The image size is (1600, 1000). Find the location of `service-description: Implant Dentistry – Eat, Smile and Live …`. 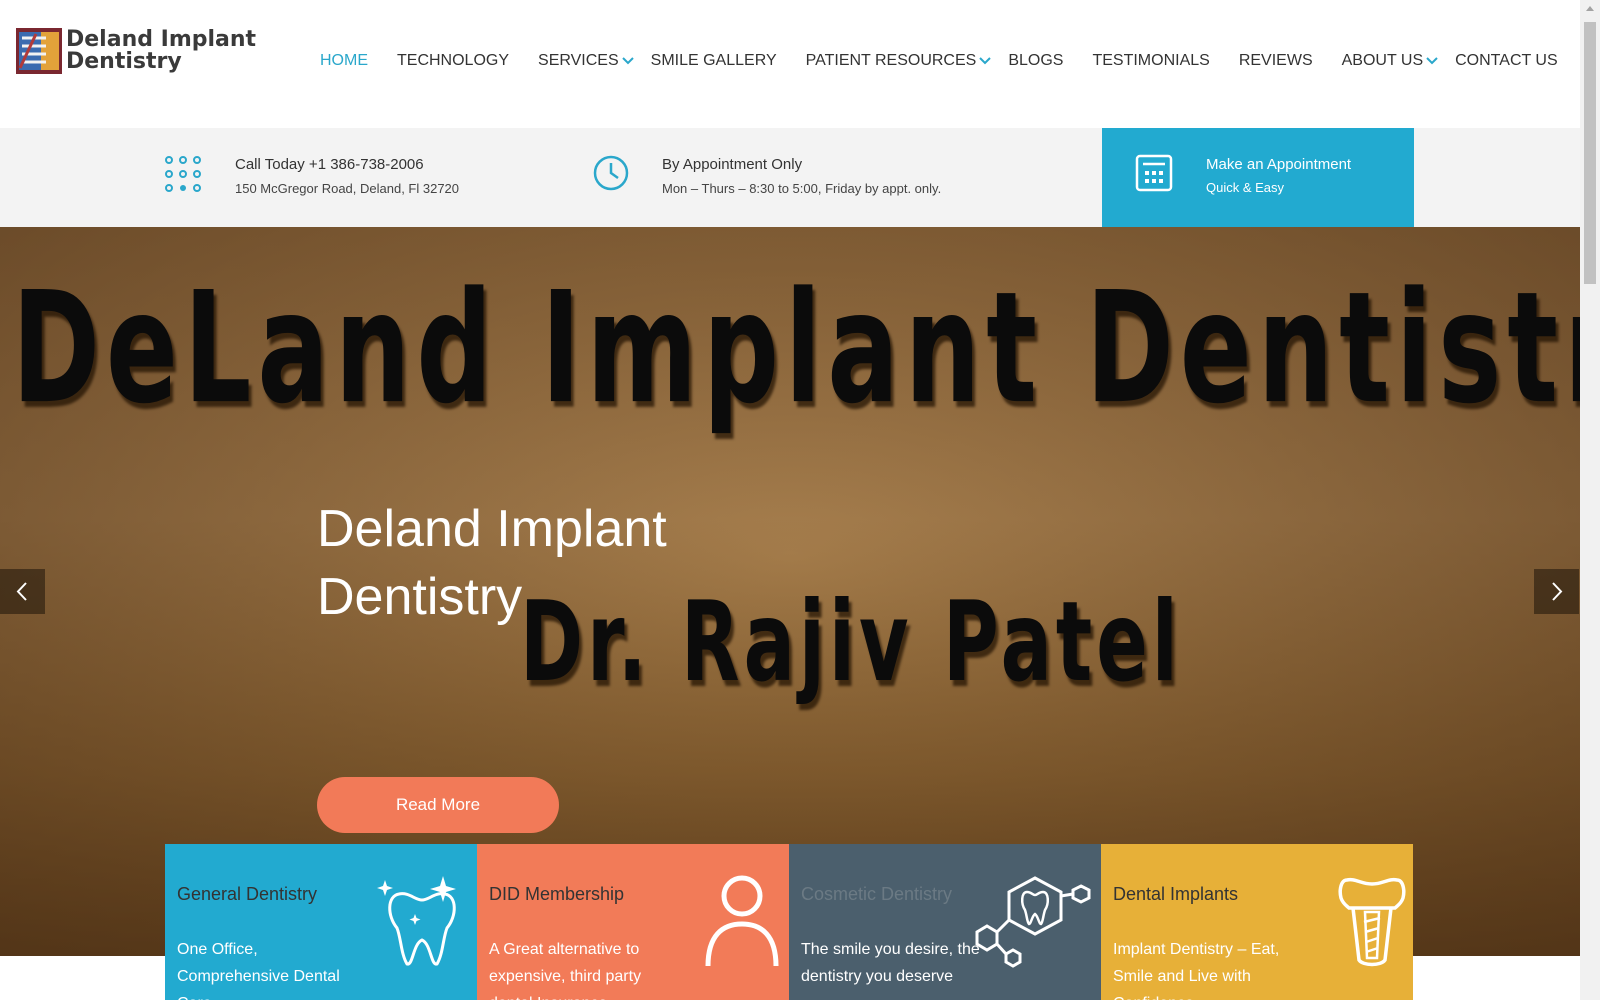

service-description: Implant Dentistry – Eat, Smile and Live … is located at coordinates (1196, 970).